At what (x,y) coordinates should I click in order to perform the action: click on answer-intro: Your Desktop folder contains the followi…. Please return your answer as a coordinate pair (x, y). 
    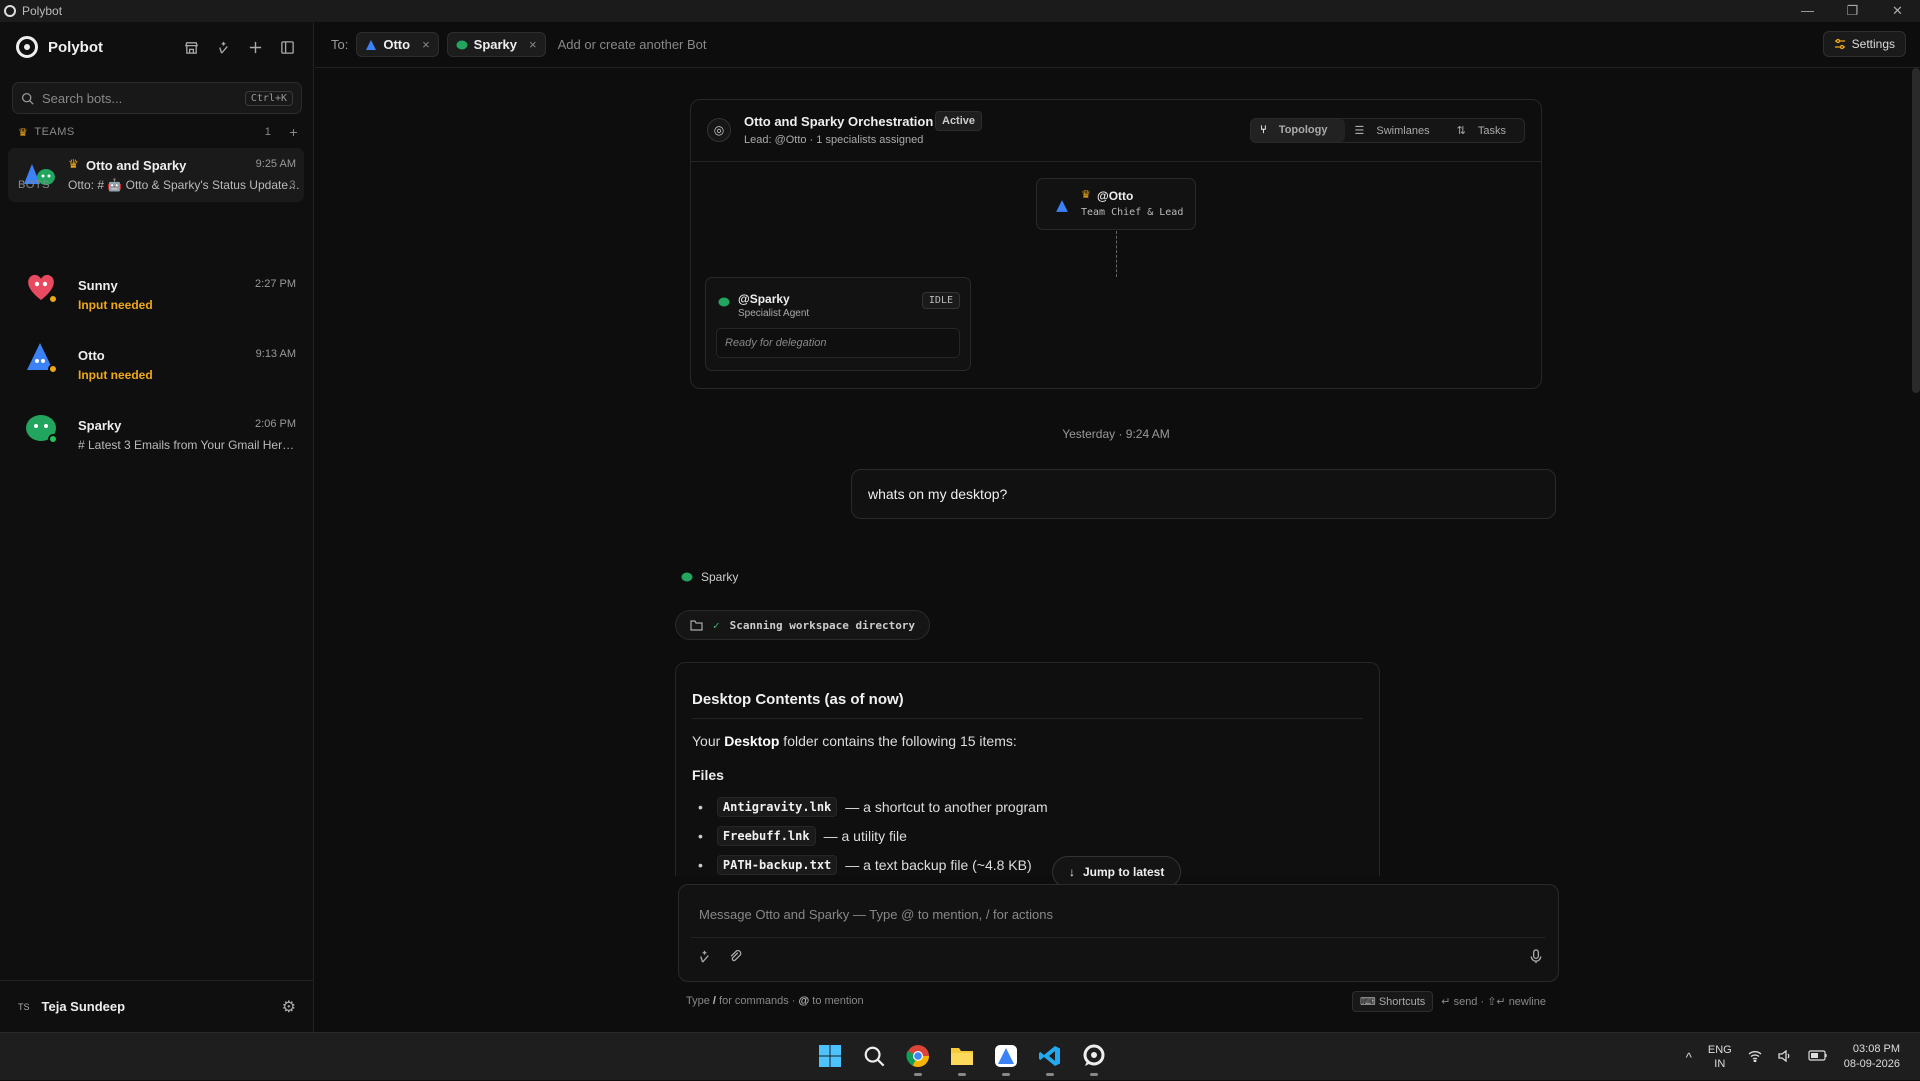
    Looking at the image, I should click on (1027, 741).